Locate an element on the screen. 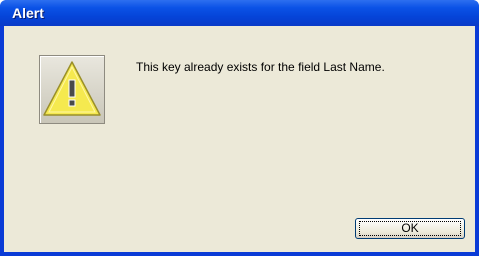  window-title: Alert is located at coordinates (28, 13).